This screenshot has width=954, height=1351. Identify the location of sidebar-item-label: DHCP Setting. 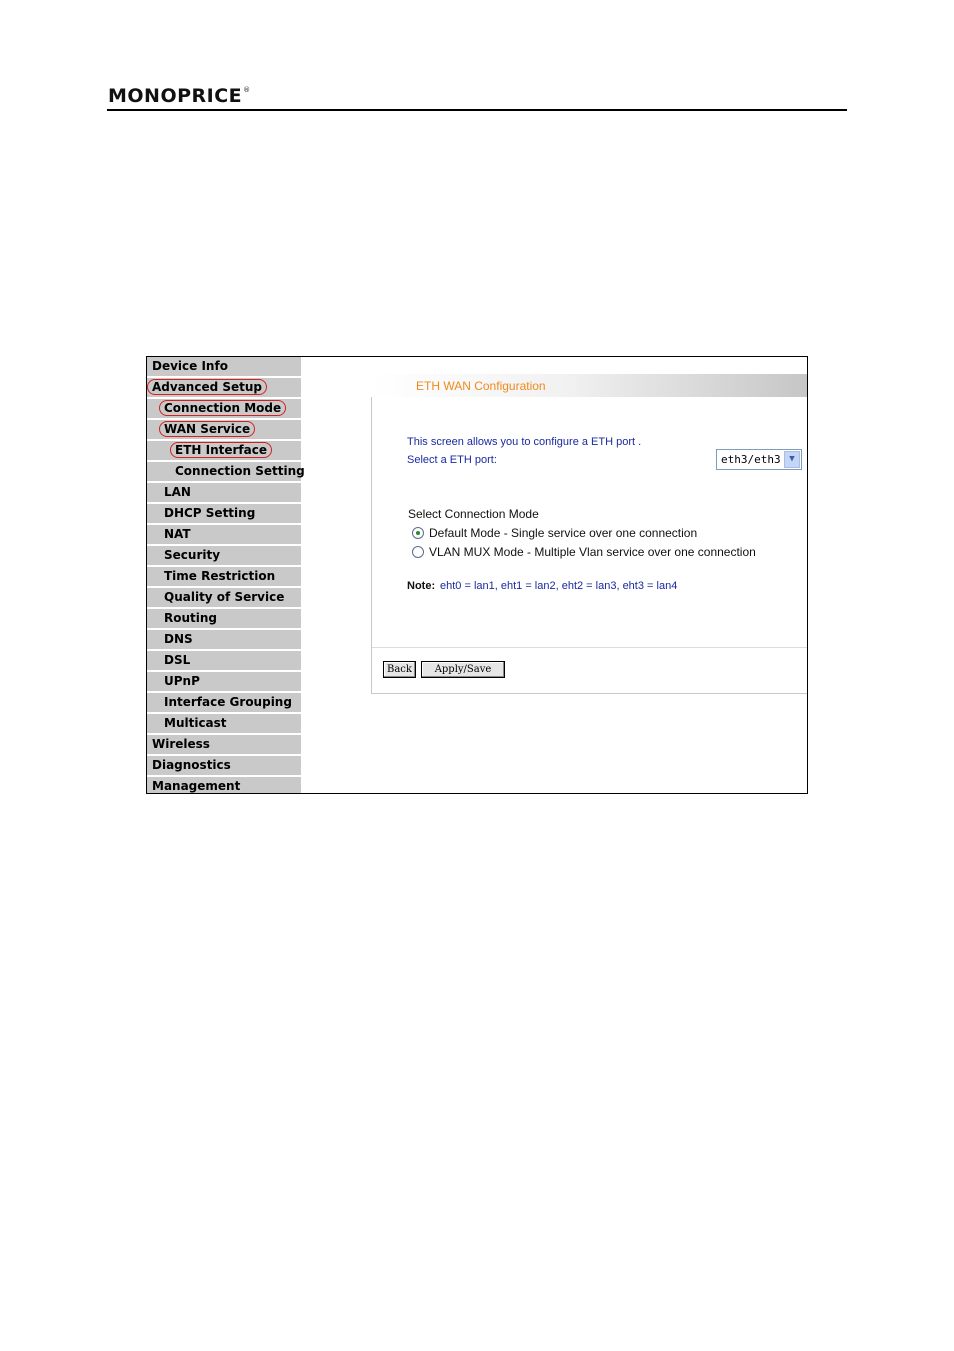
(210, 513).